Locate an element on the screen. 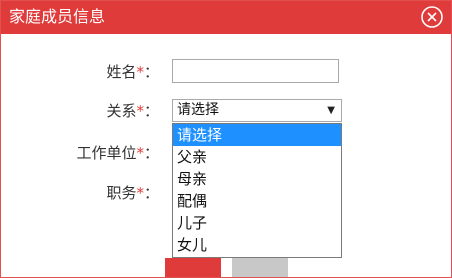  relation-label: 关系*： is located at coordinates (109, 111).